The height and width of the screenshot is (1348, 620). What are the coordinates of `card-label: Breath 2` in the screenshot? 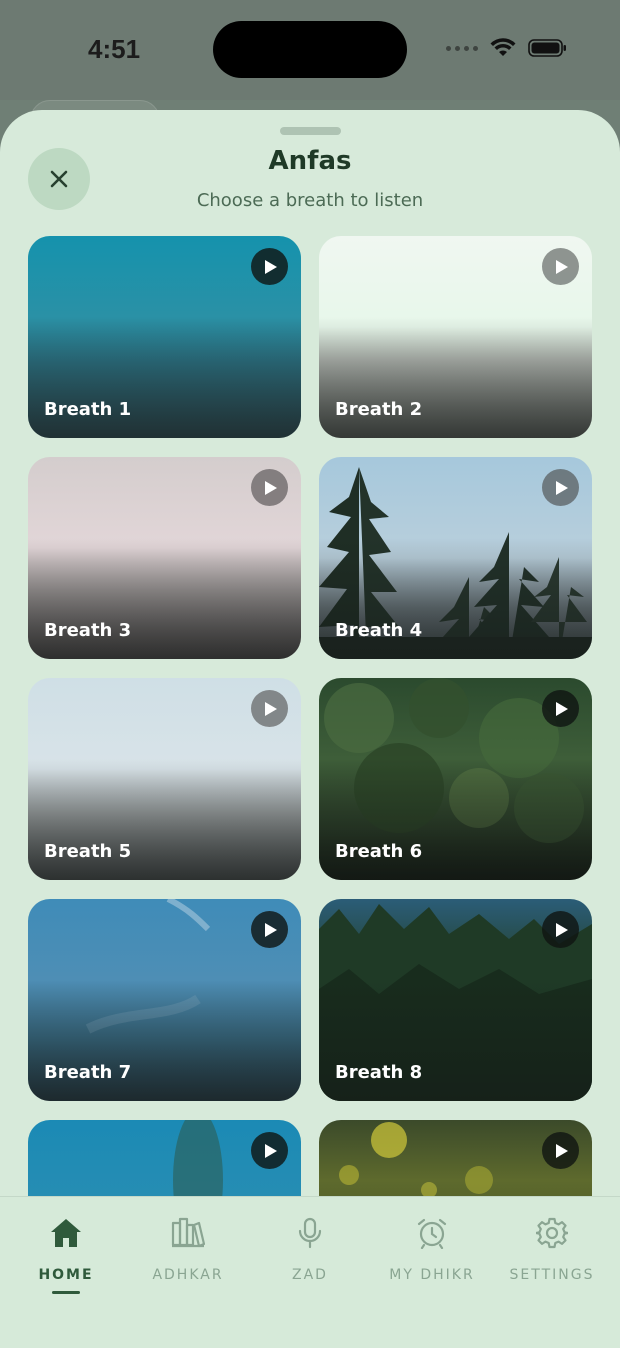 It's located at (379, 409).